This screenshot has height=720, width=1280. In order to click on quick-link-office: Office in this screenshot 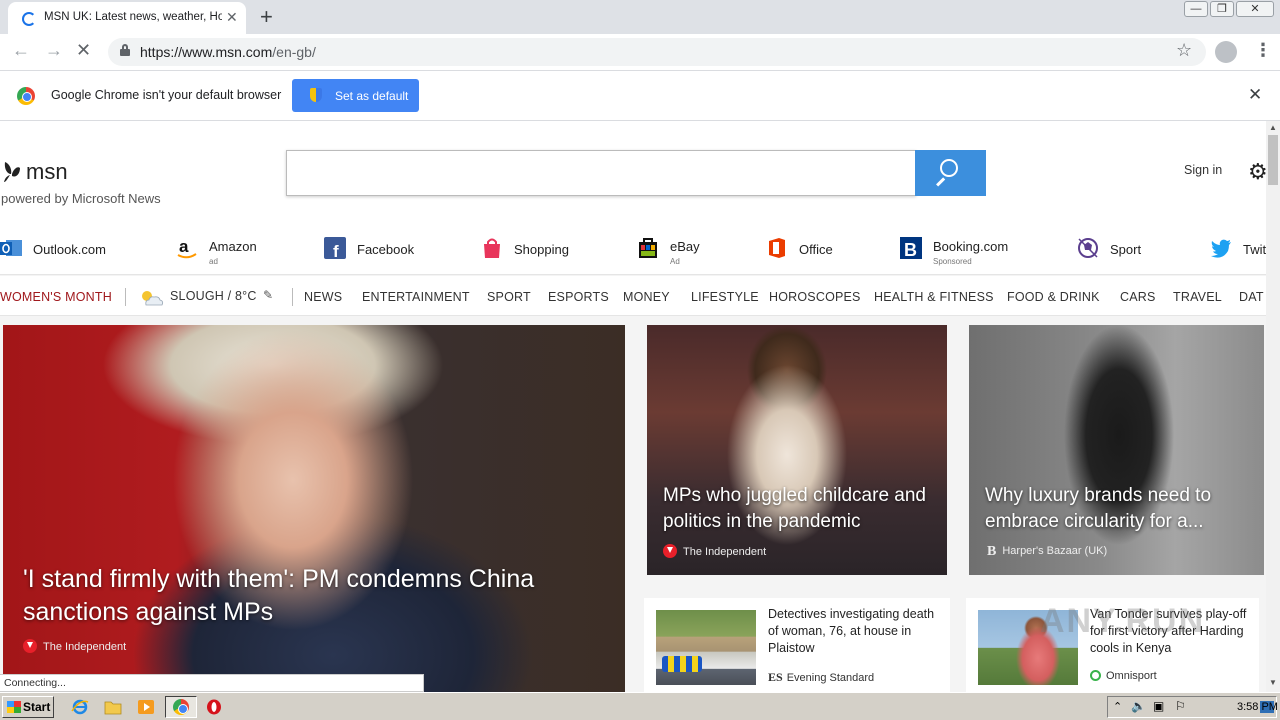, I will do `click(806, 249)`.